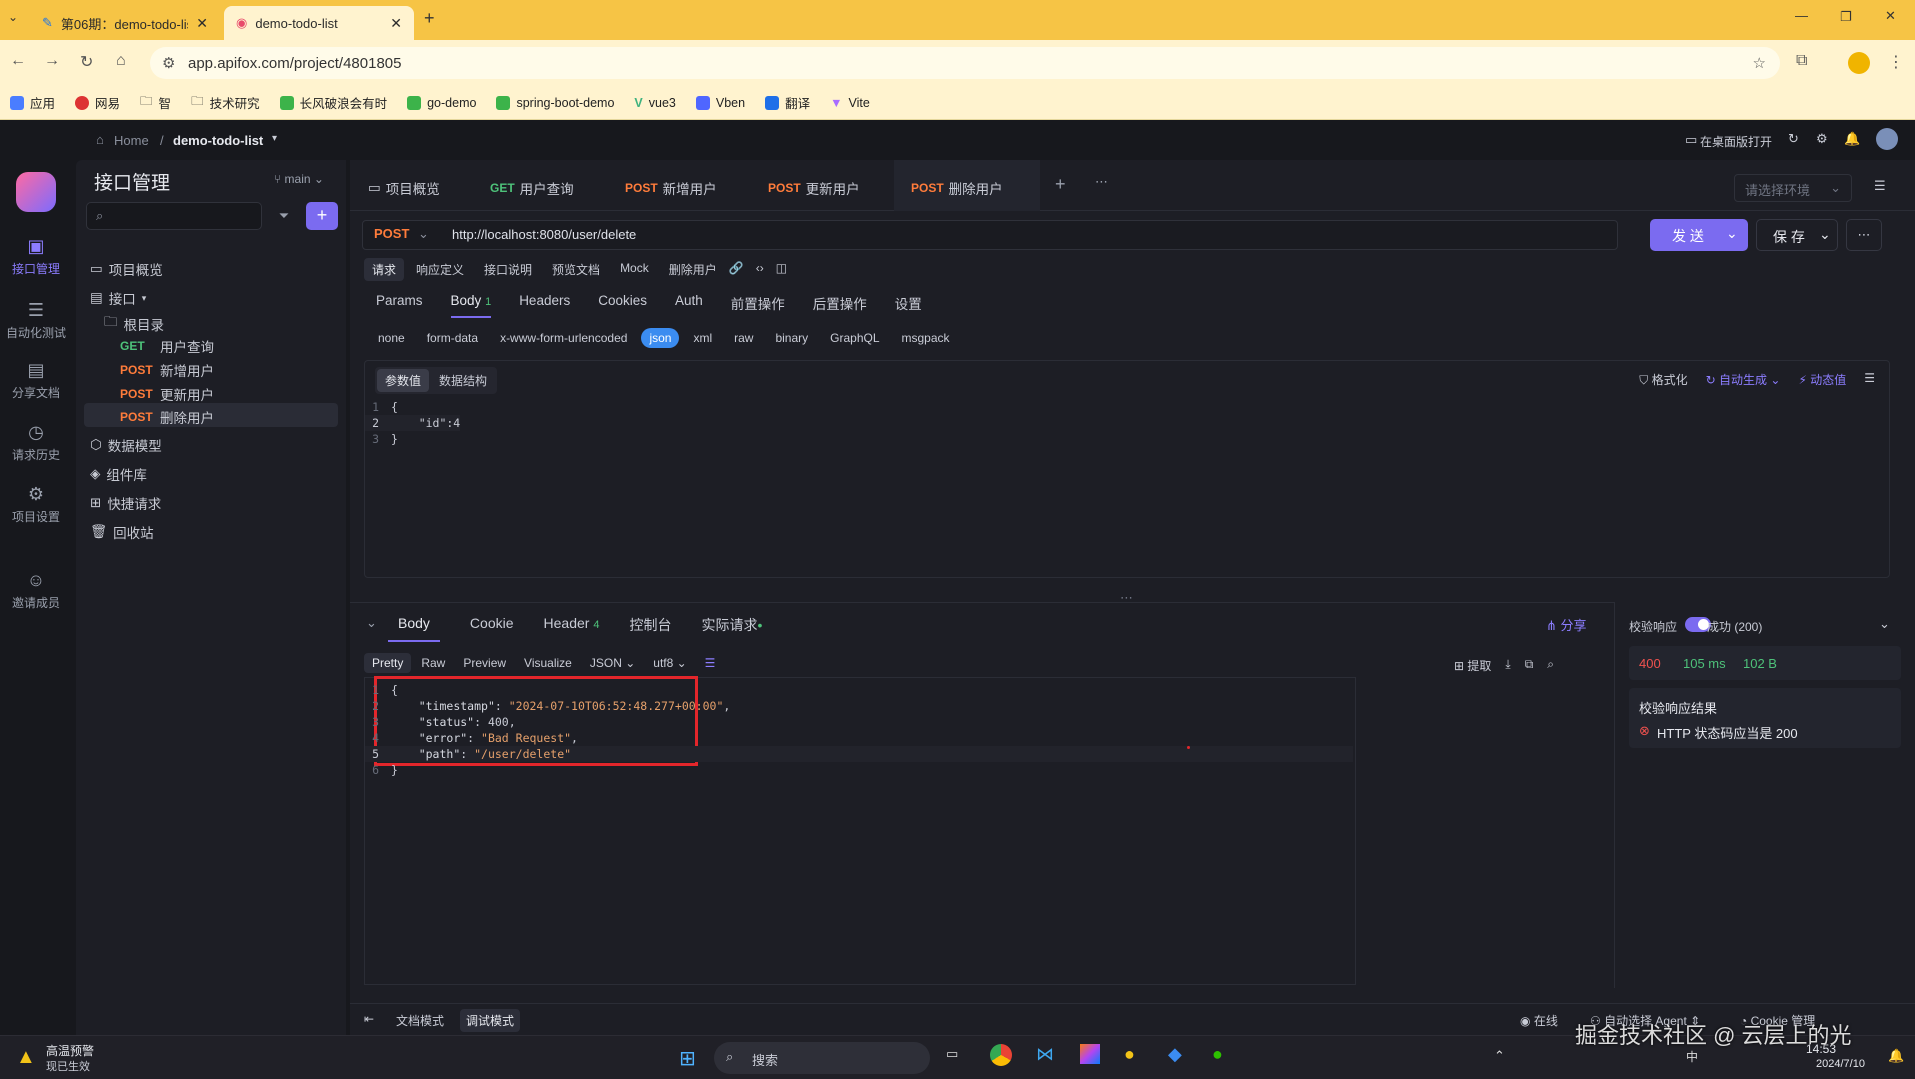 The height and width of the screenshot is (1079, 1915). I want to click on tab-params: Params, so click(399, 305).